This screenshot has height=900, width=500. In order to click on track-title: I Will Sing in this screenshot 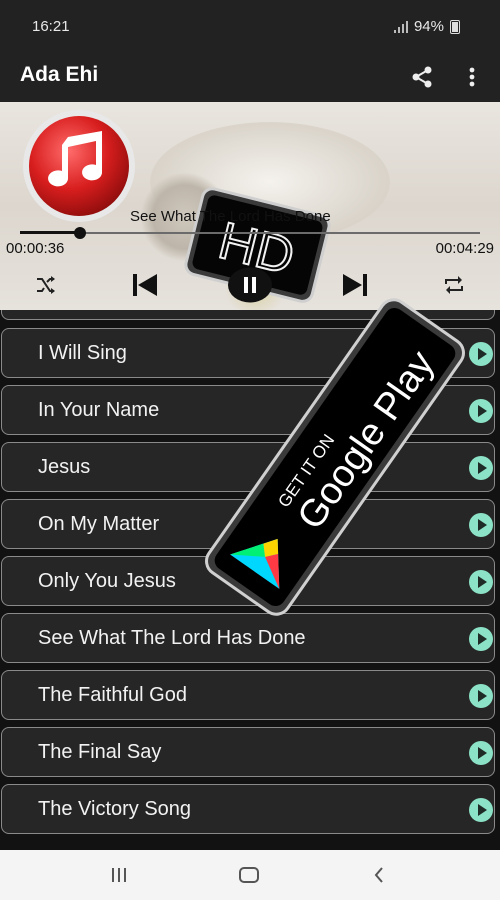, I will do `click(82, 353)`.